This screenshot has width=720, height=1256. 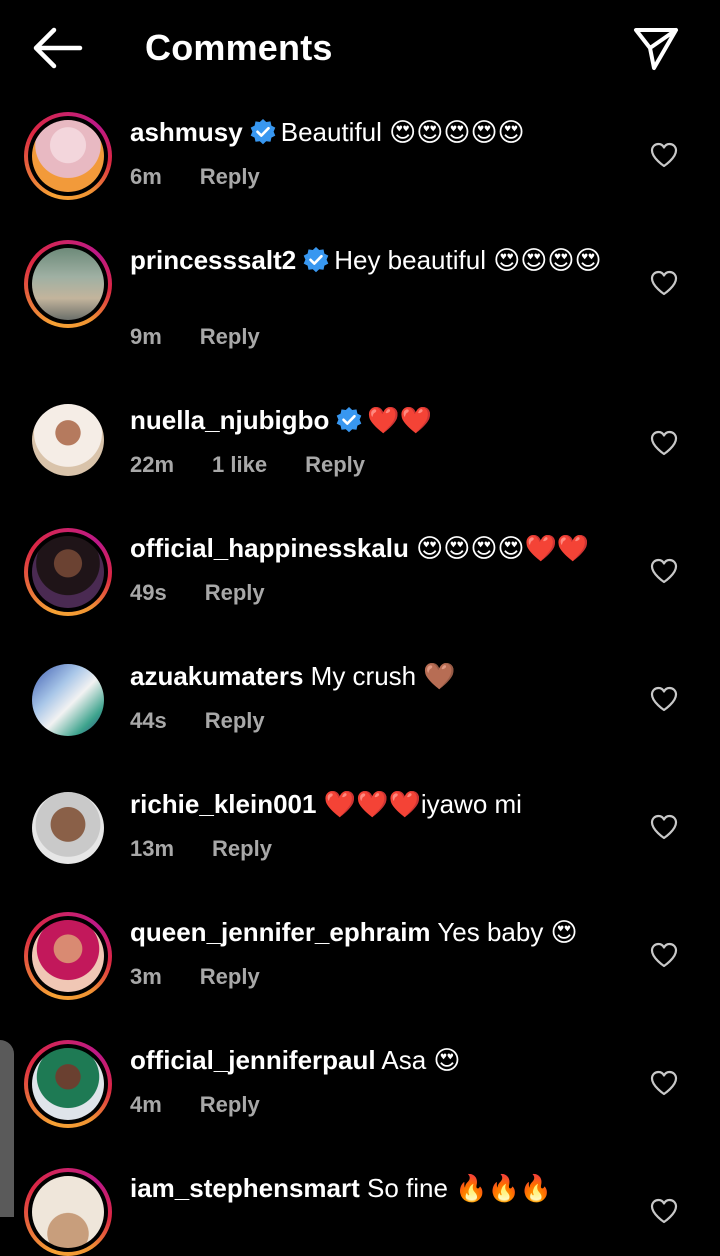 I want to click on comment-text: My crush 🤎, so click(x=383, y=676).